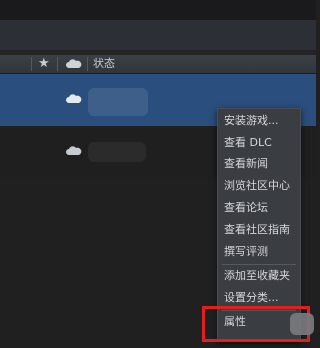 Image resolution: width=320 pixels, height=348 pixels. Describe the element at coordinates (257, 186) in the screenshot. I see `menu-item-community-hub: 浏览社区中心` at that location.